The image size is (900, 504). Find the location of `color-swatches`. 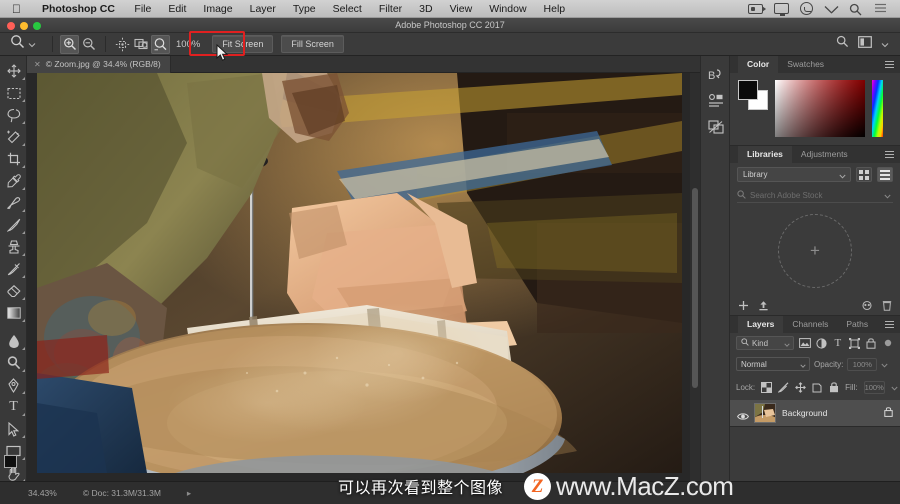

color-swatches is located at coordinates (753, 95).